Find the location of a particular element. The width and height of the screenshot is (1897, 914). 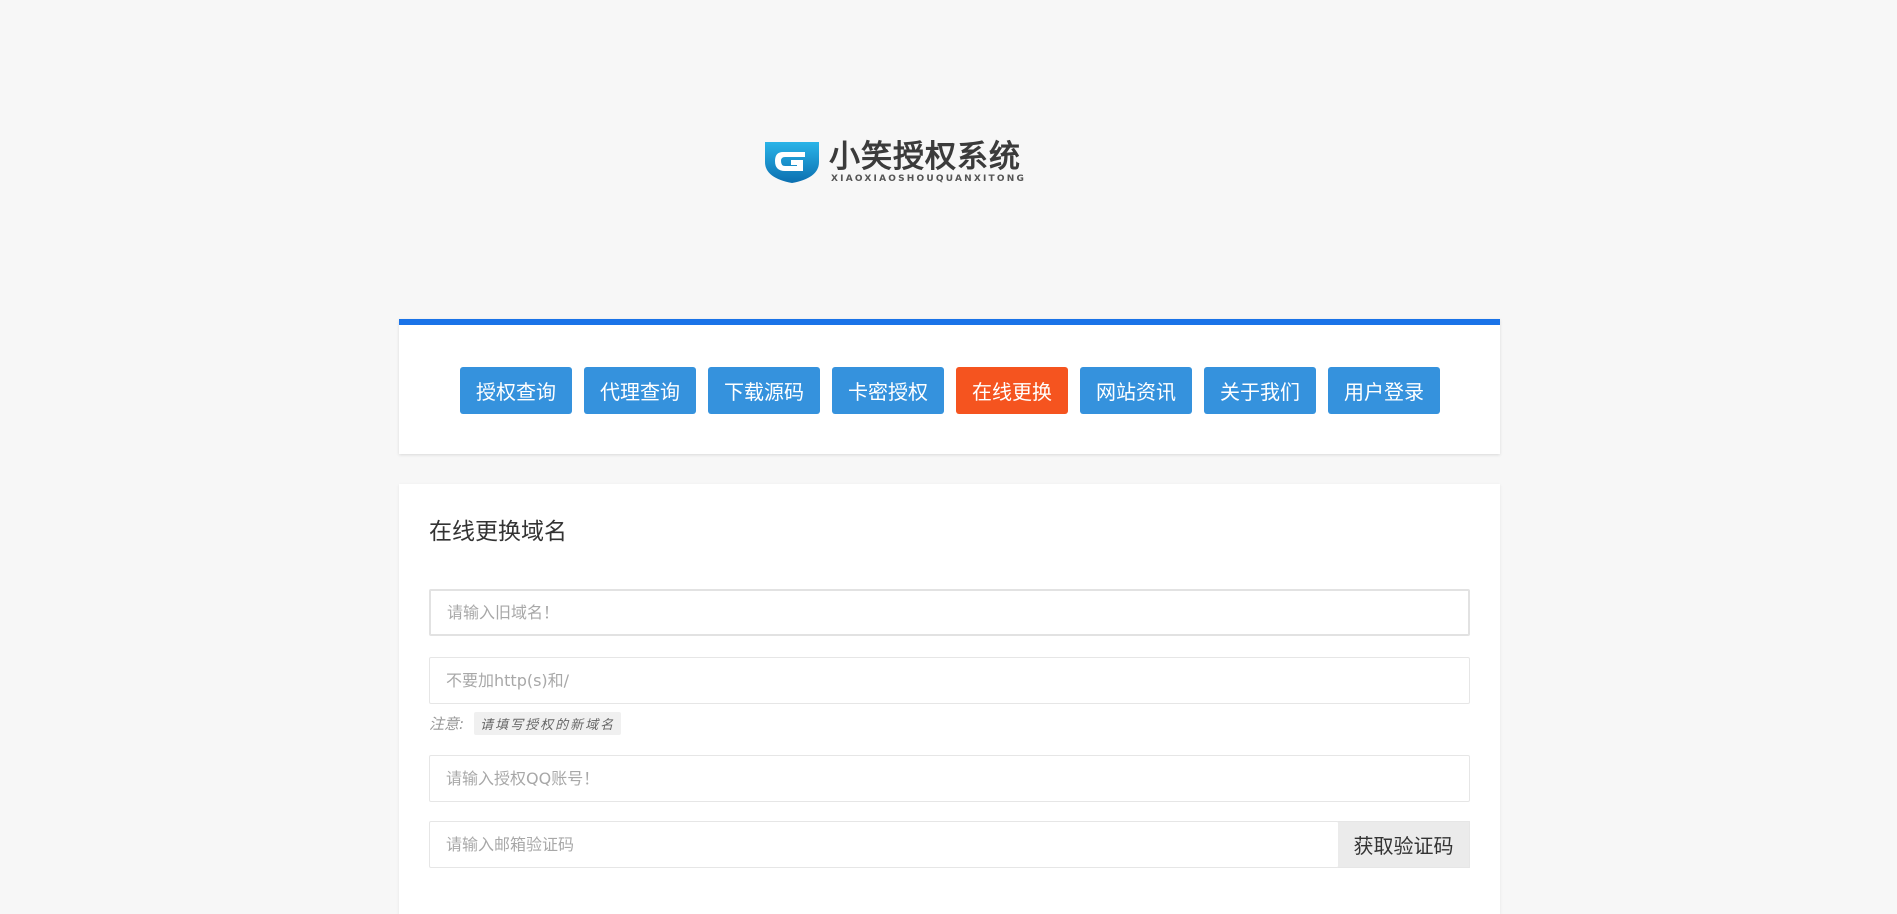

nav-card: 授权查询 代理查询 下载源码 卡密授权 在线更换 网站资讯 关于我们 用户登录 is located at coordinates (949, 386).